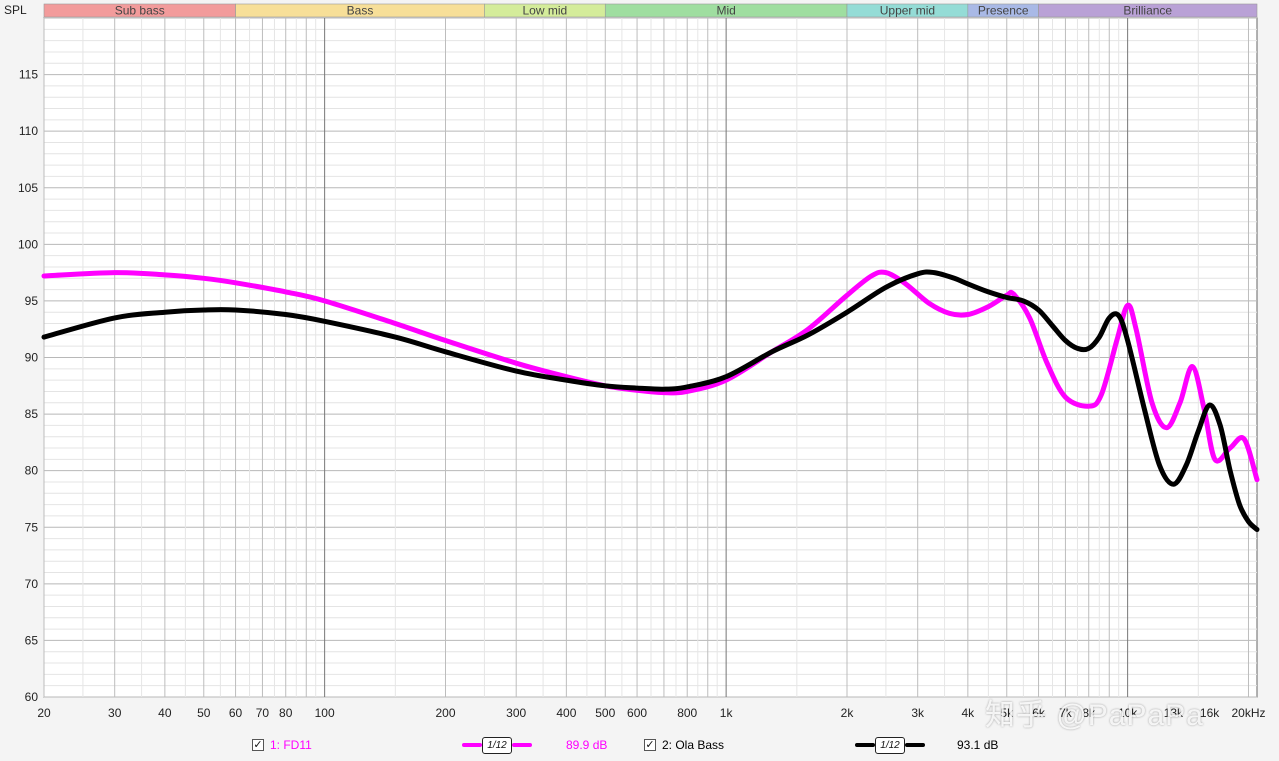  What do you see at coordinates (32, 640) in the screenshot?
I see `y-tick-label: 65` at bounding box center [32, 640].